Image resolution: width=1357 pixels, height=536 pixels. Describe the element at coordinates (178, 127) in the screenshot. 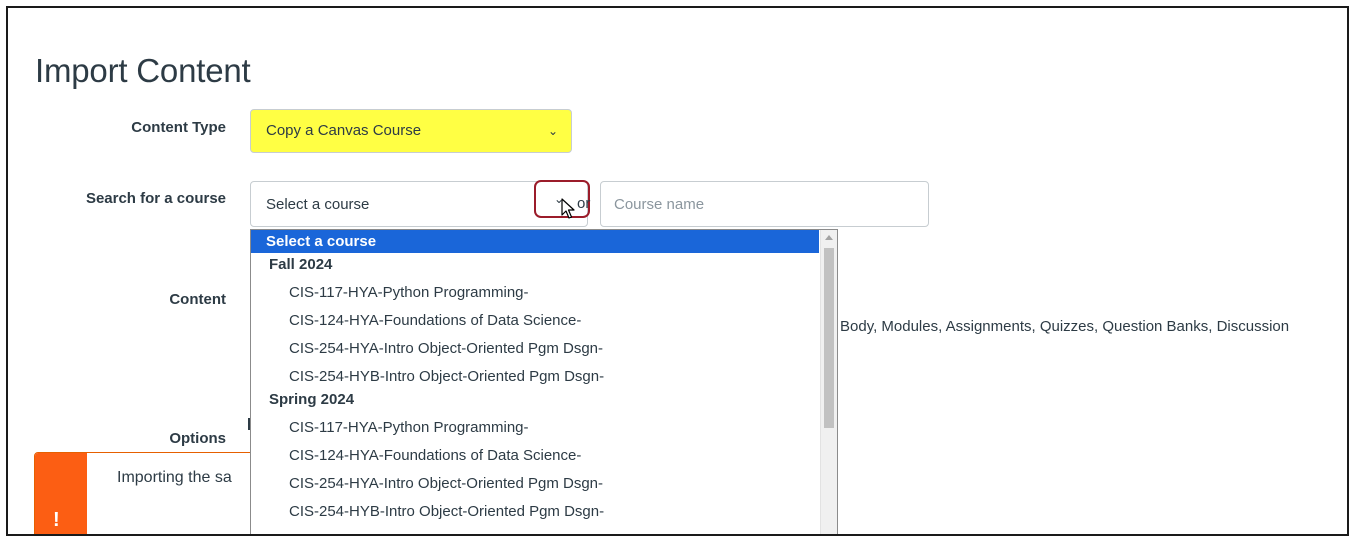

I see `content-type-label: Content Type` at that location.